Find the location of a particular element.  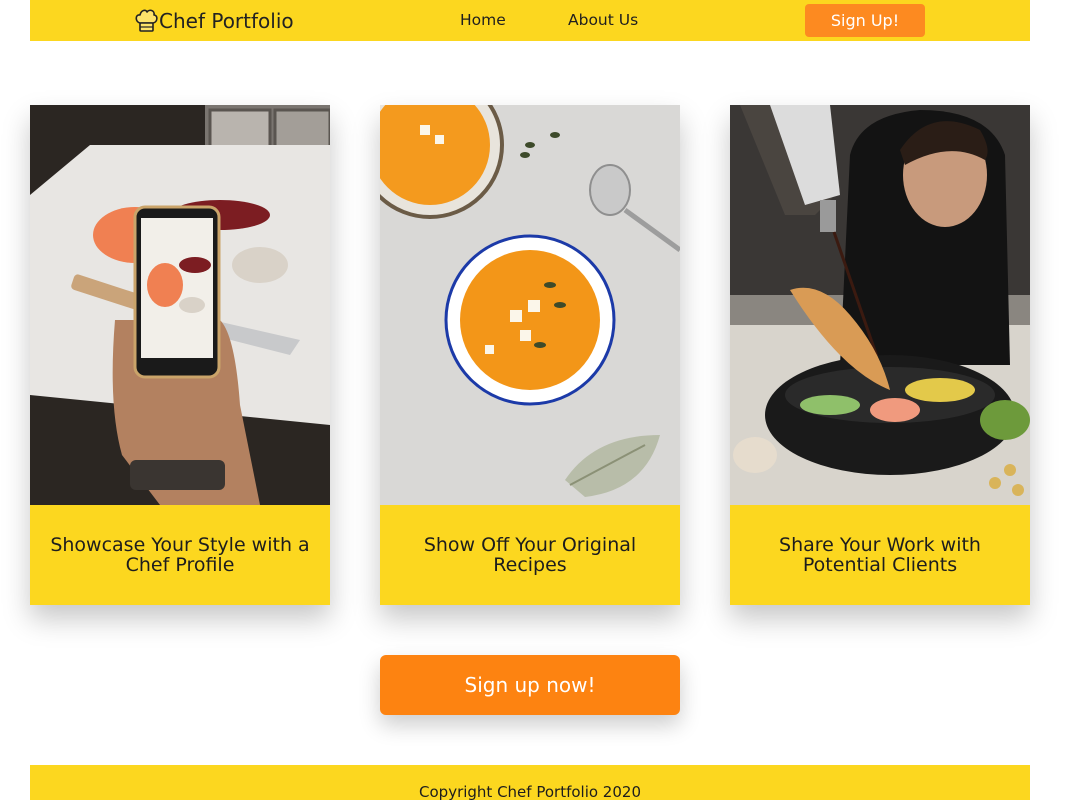

copyright-text: Copyright Chef Portfolio 2020 is located at coordinates (530, 792).